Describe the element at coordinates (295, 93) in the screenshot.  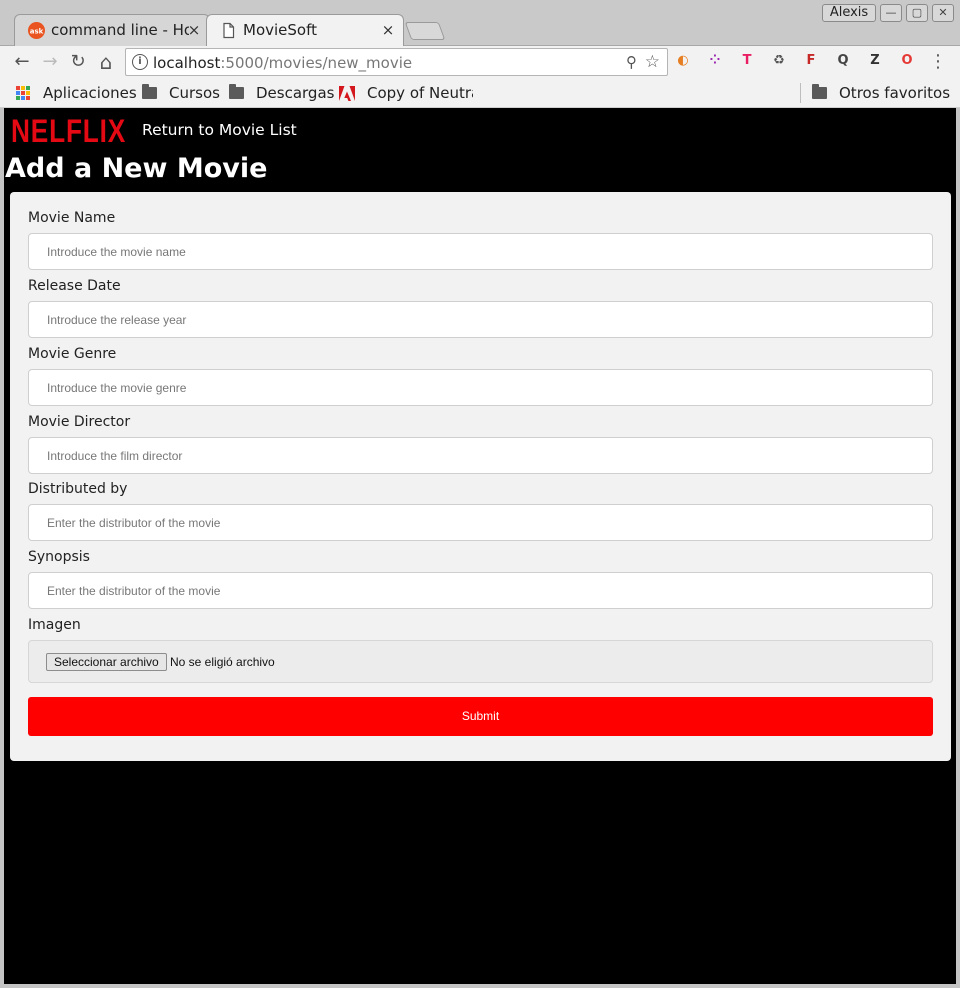
I see `bookmark-folder-descargas: Descargas` at that location.